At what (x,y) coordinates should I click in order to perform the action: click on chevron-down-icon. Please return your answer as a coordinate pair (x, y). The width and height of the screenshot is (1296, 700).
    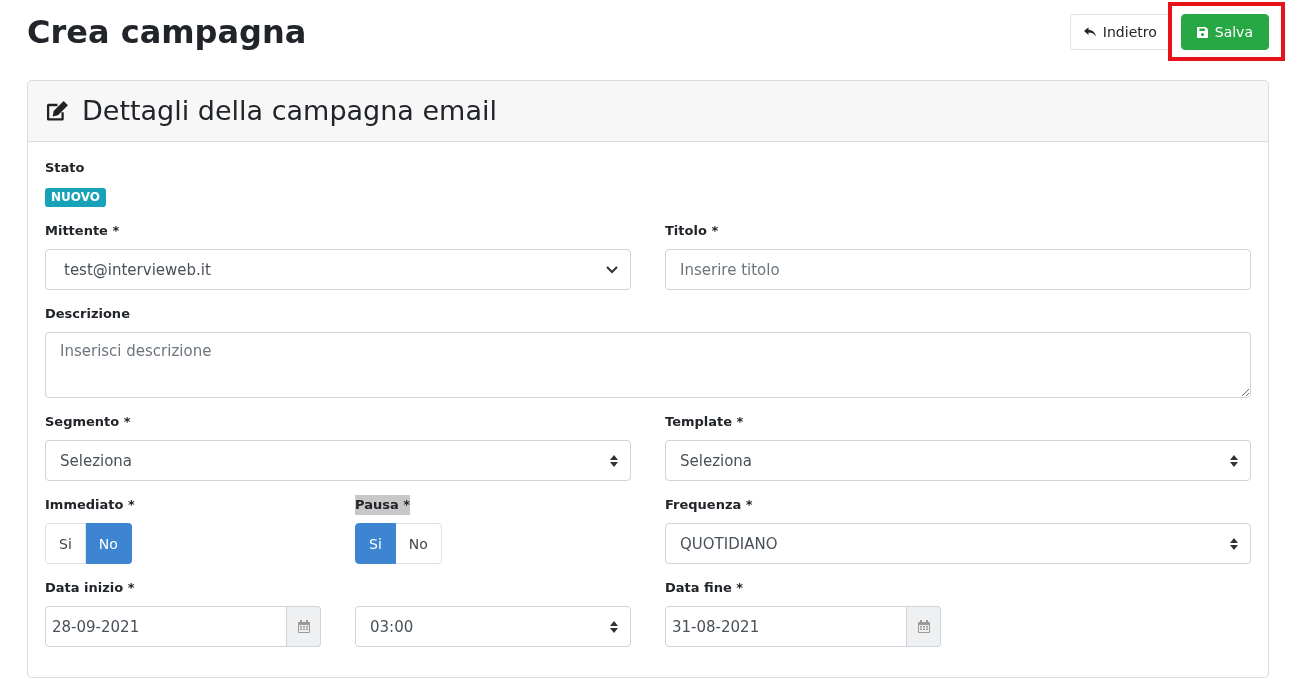
    Looking at the image, I should click on (612, 269).